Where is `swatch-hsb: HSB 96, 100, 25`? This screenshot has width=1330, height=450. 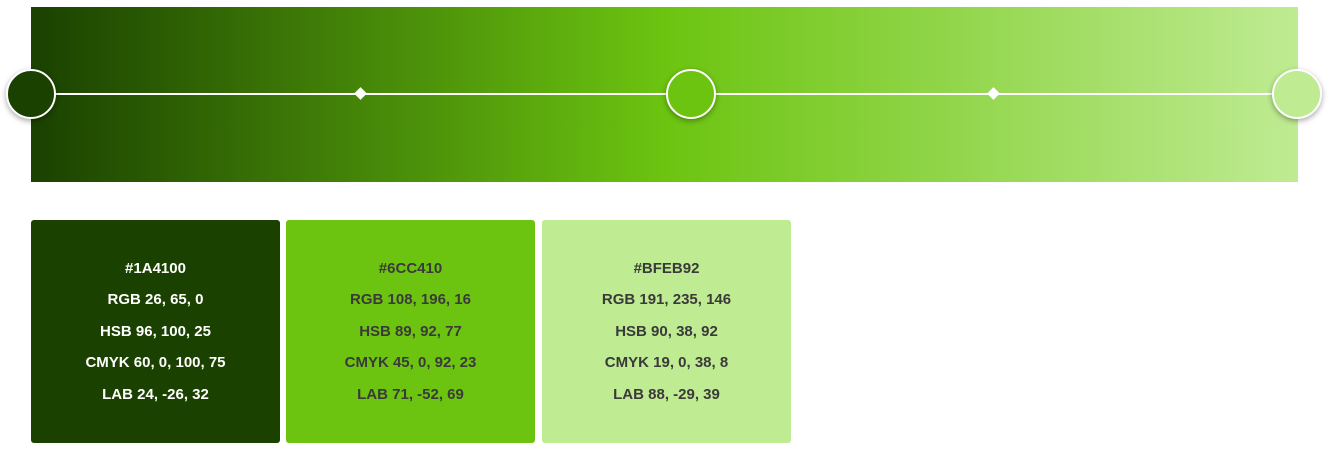
swatch-hsb: HSB 96, 100, 25 is located at coordinates (155, 331).